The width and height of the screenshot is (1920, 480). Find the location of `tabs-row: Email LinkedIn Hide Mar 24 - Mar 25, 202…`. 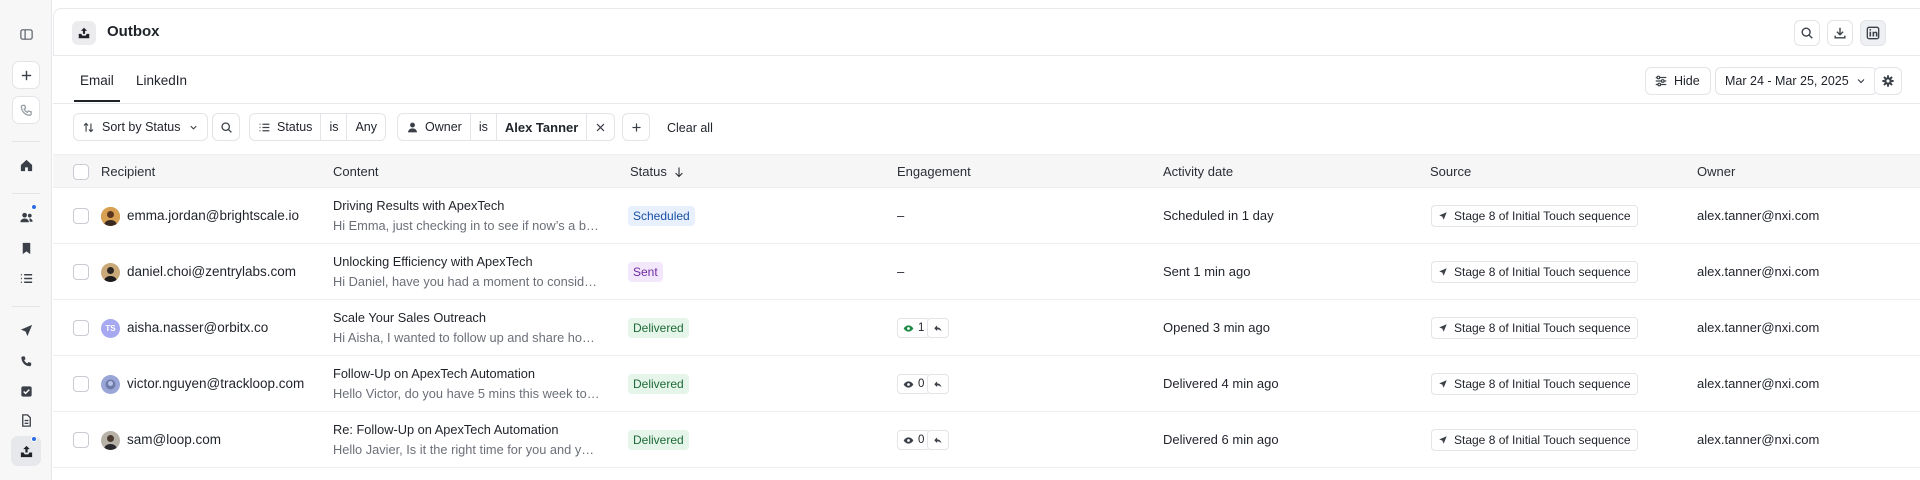

tabs-row: Email LinkedIn Hide Mar 24 - Mar 25, 202… is located at coordinates (986, 80).